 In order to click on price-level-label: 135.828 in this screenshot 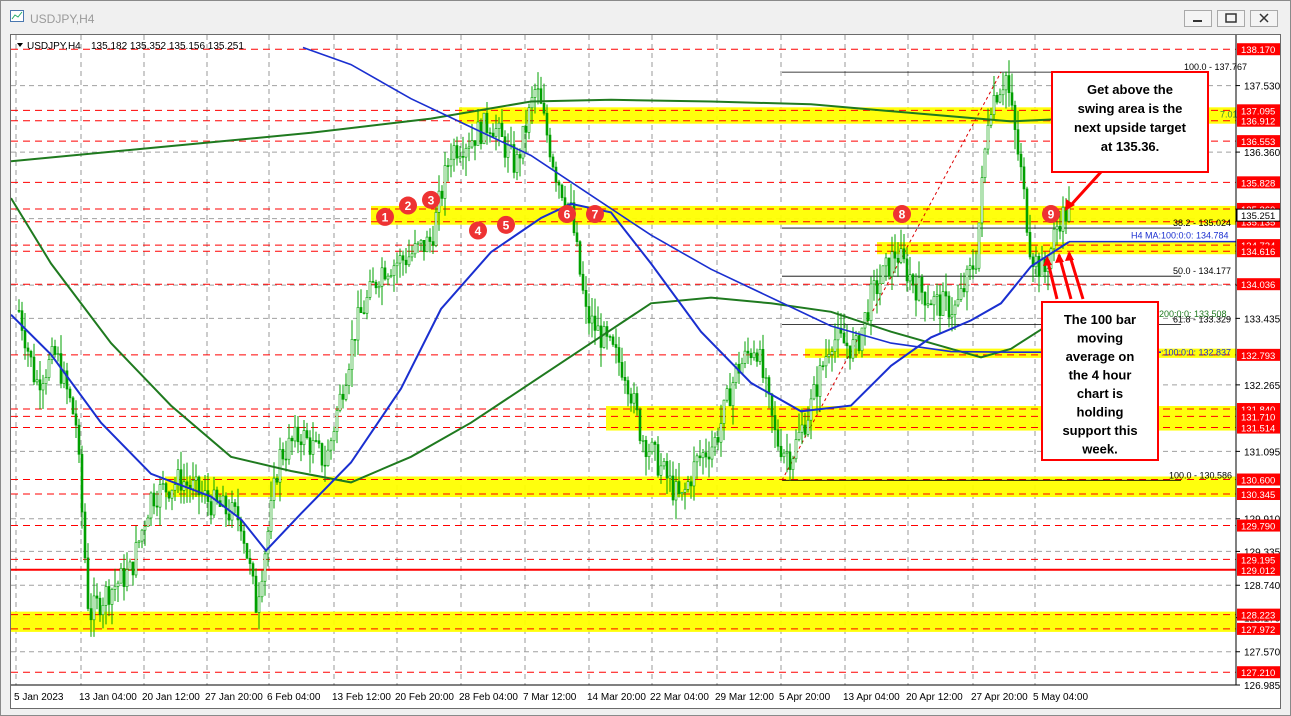, I will do `click(1258, 183)`.